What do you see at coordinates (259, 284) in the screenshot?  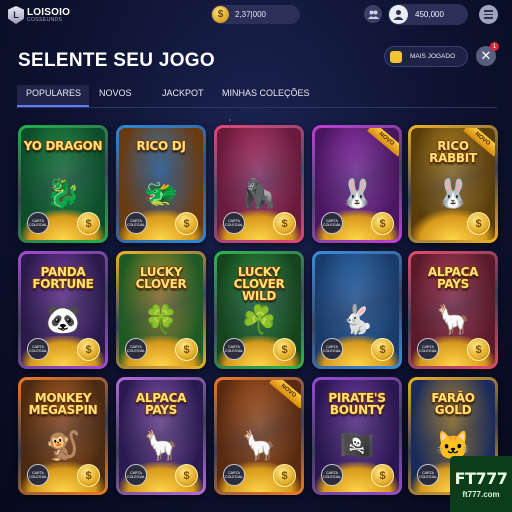 I see `game-title: LUCKY CLOVER WILD` at bounding box center [259, 284].